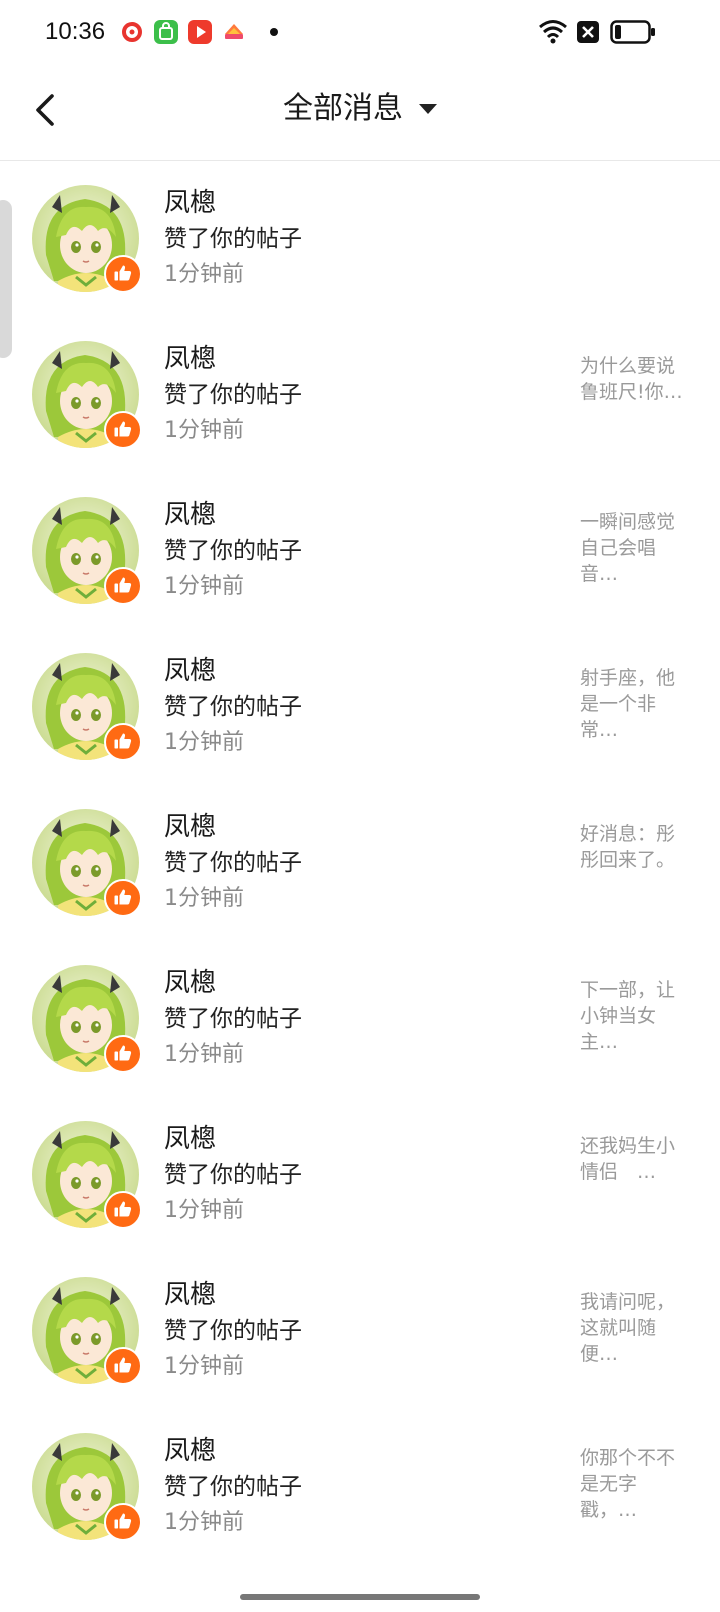 The height and width of the screenshot is (1612, 720). I want to click on notification-dot, so click(274, 32).